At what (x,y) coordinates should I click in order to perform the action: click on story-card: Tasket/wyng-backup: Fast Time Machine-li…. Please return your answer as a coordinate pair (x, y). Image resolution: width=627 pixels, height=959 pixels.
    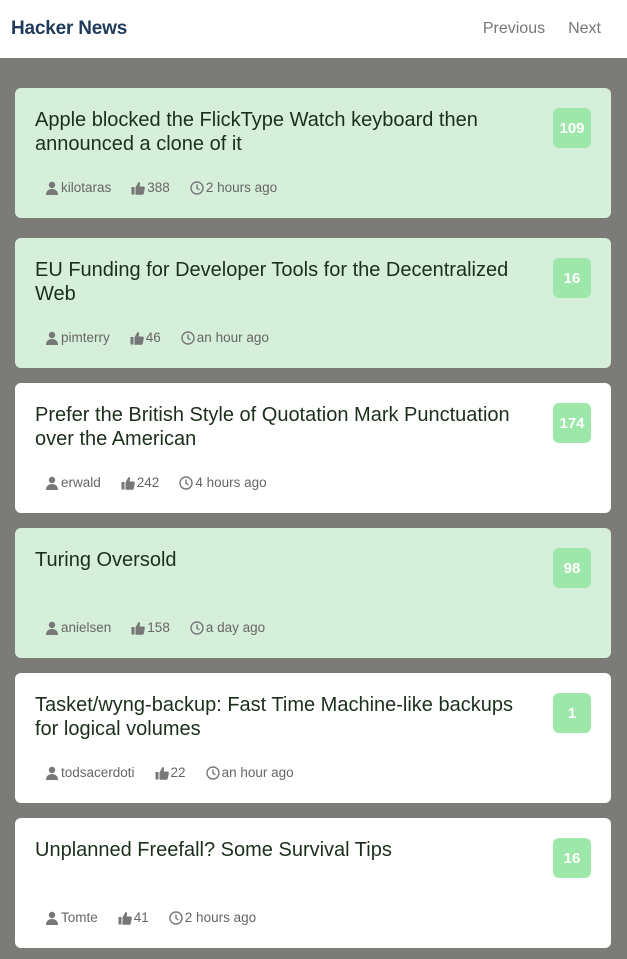
    Looking at the image, I should click on (313, 738).